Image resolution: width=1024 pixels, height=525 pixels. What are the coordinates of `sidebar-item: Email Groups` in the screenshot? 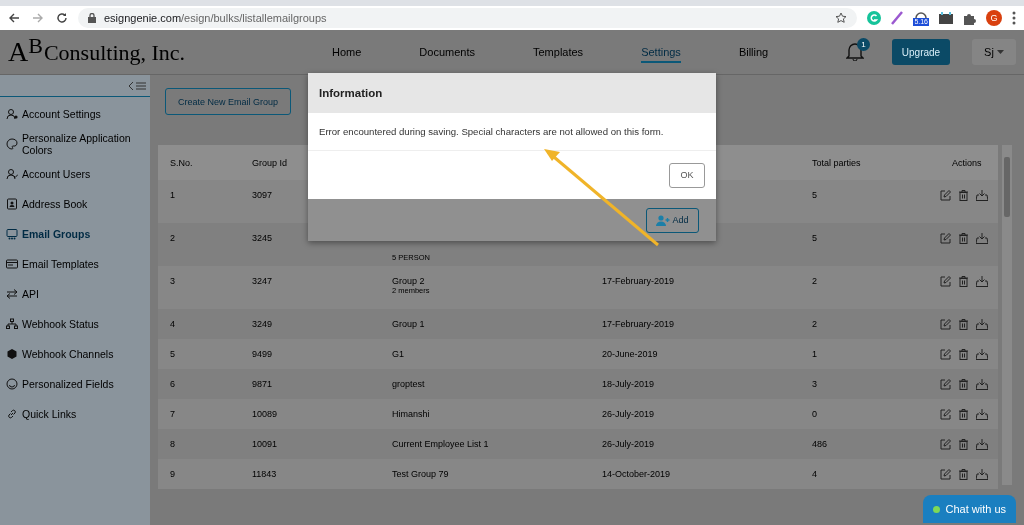 It's located at (75, 234).